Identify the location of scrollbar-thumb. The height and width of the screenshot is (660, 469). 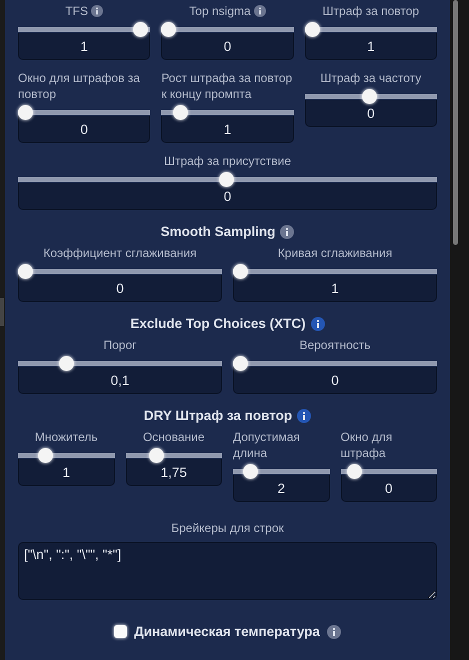
(455, 122).